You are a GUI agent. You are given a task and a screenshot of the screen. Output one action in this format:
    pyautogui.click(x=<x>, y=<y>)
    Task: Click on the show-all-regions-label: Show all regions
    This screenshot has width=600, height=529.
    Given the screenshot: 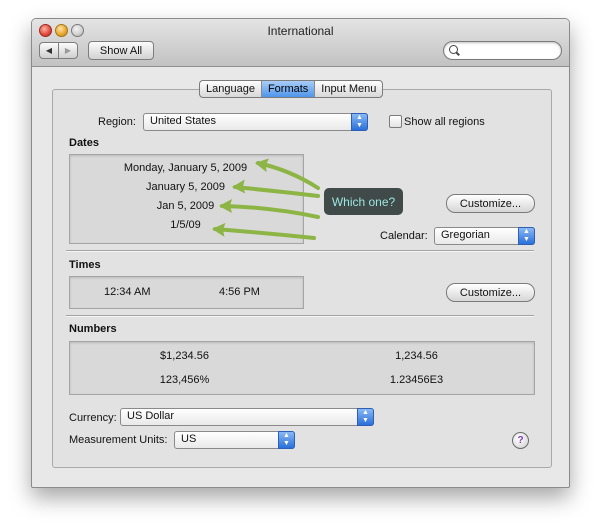 What is the action you would take?
    pyautogui.click(x=444, y=122)
    